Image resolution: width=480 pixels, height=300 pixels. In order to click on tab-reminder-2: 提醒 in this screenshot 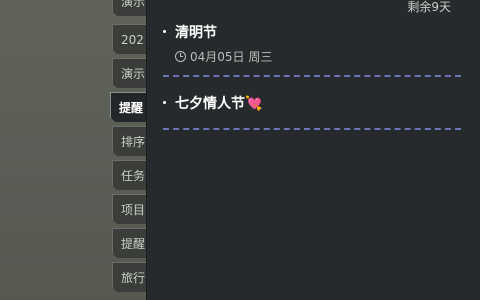, I will do `click(130, 243)`.